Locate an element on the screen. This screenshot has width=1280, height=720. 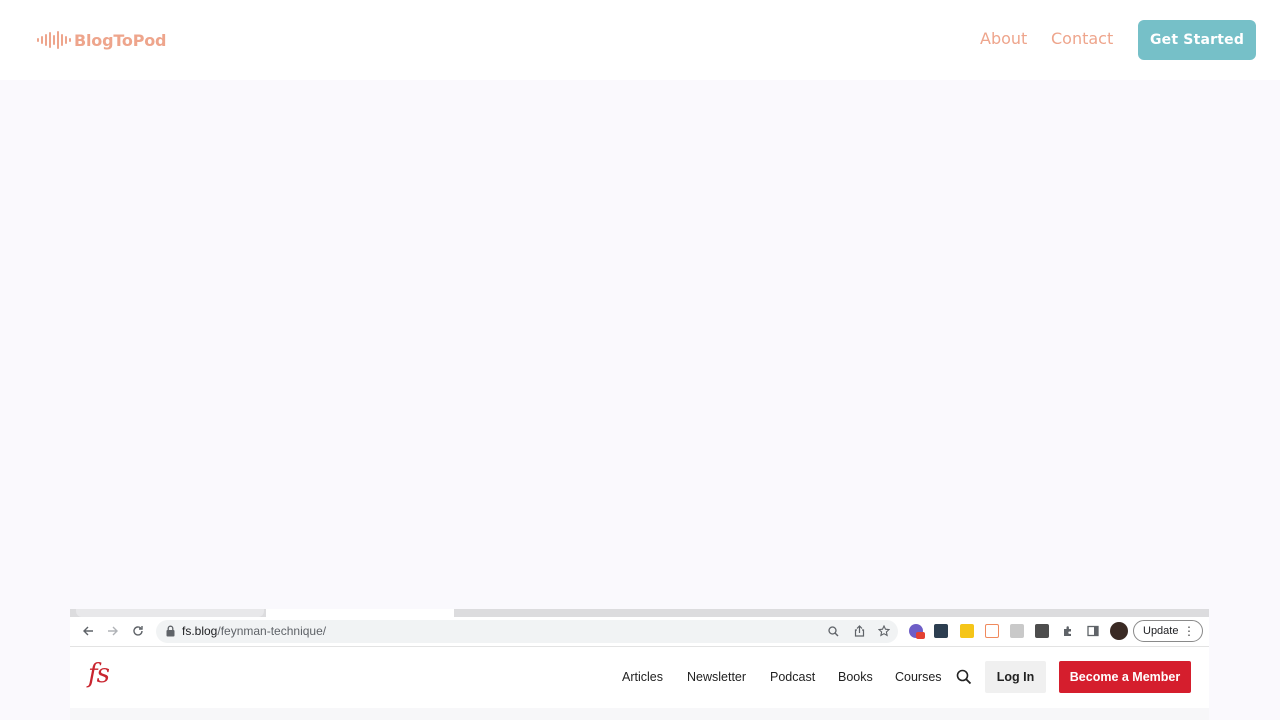
update-label: Update is located at coordinates (1161, 631).